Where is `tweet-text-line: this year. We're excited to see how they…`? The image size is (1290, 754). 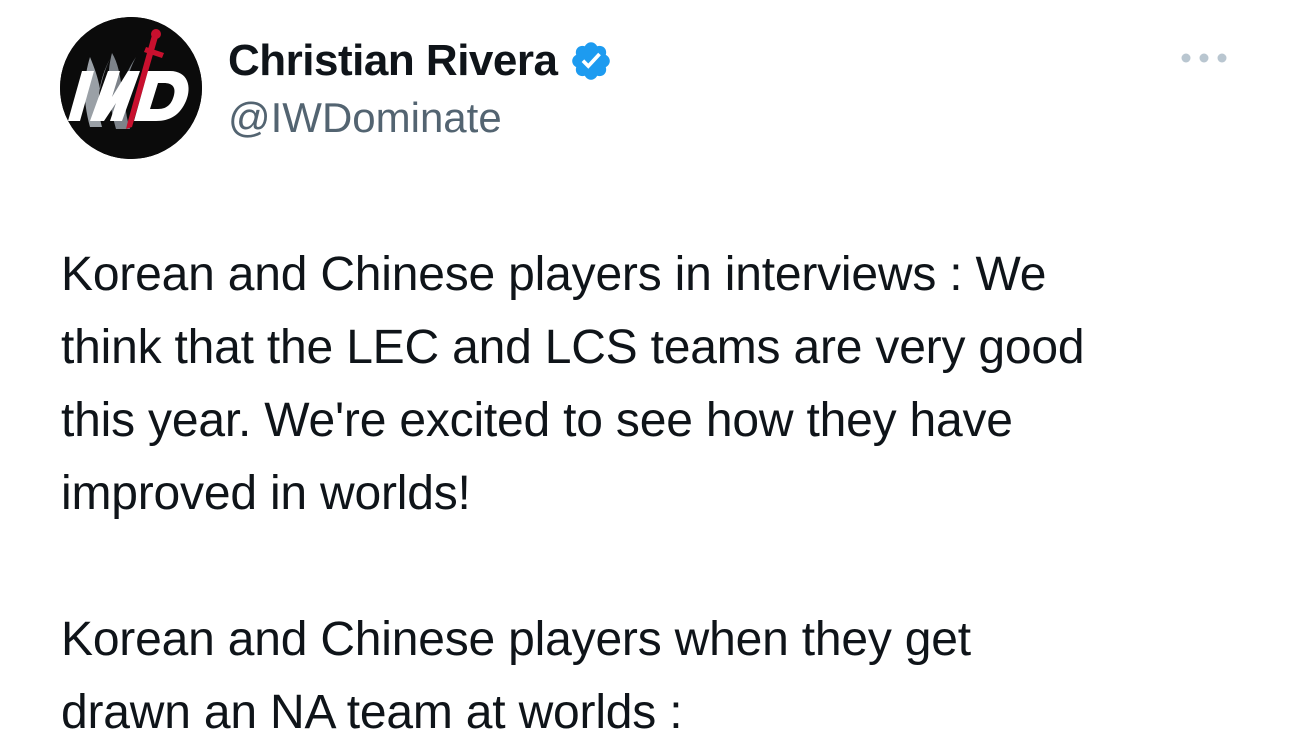 tweet-text-line: this year. We're excited to see how they… is located at coordinates (537, 420).